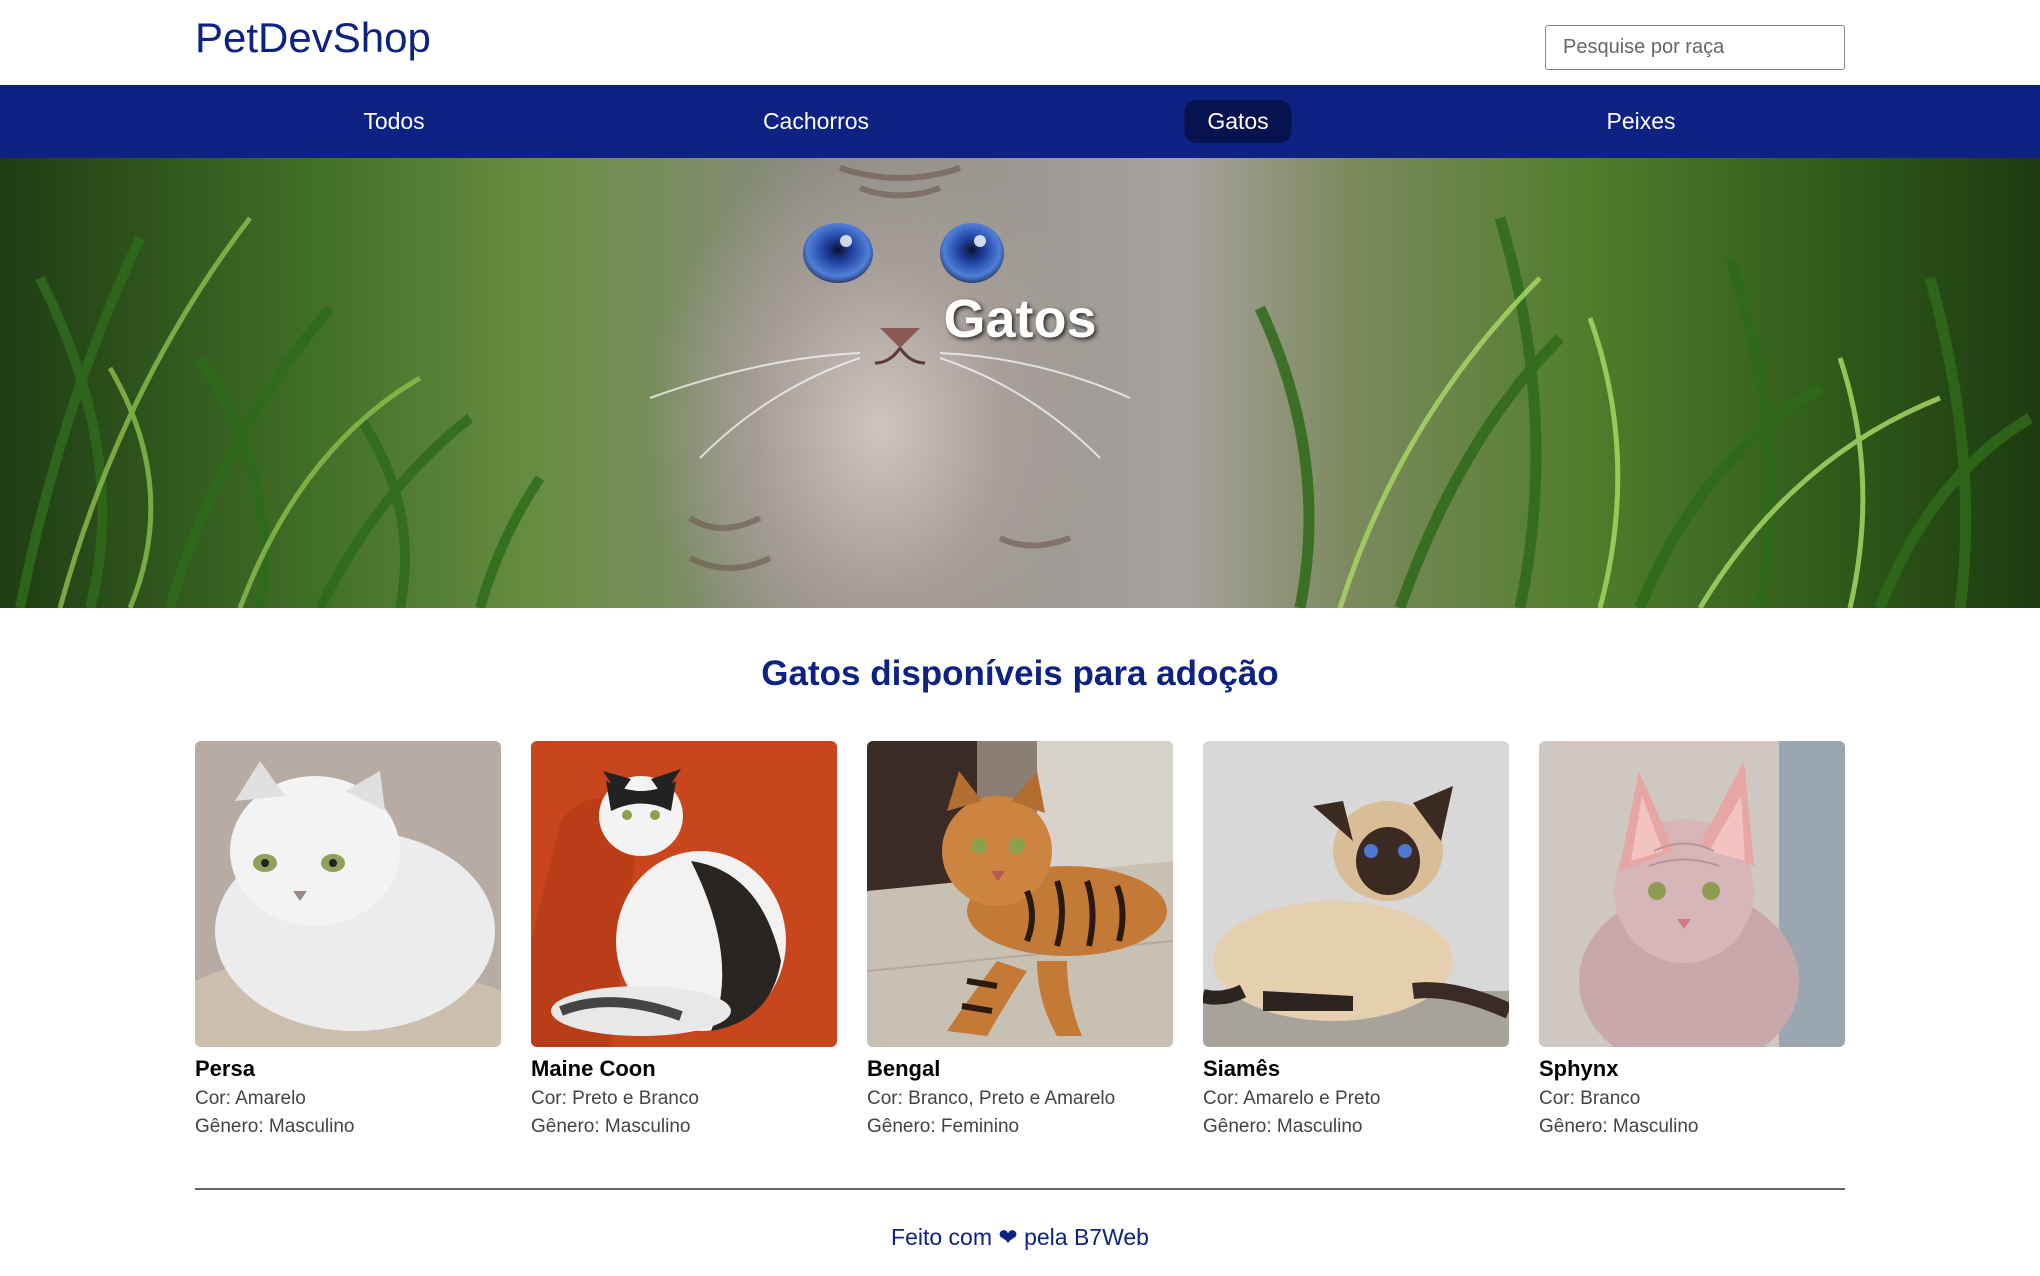 The width and height of the screenshot is (2040, 1276). Describe the element at coordinates (684, 894) in the screenshot. I see `pet-photo-maine-coon` at that location.